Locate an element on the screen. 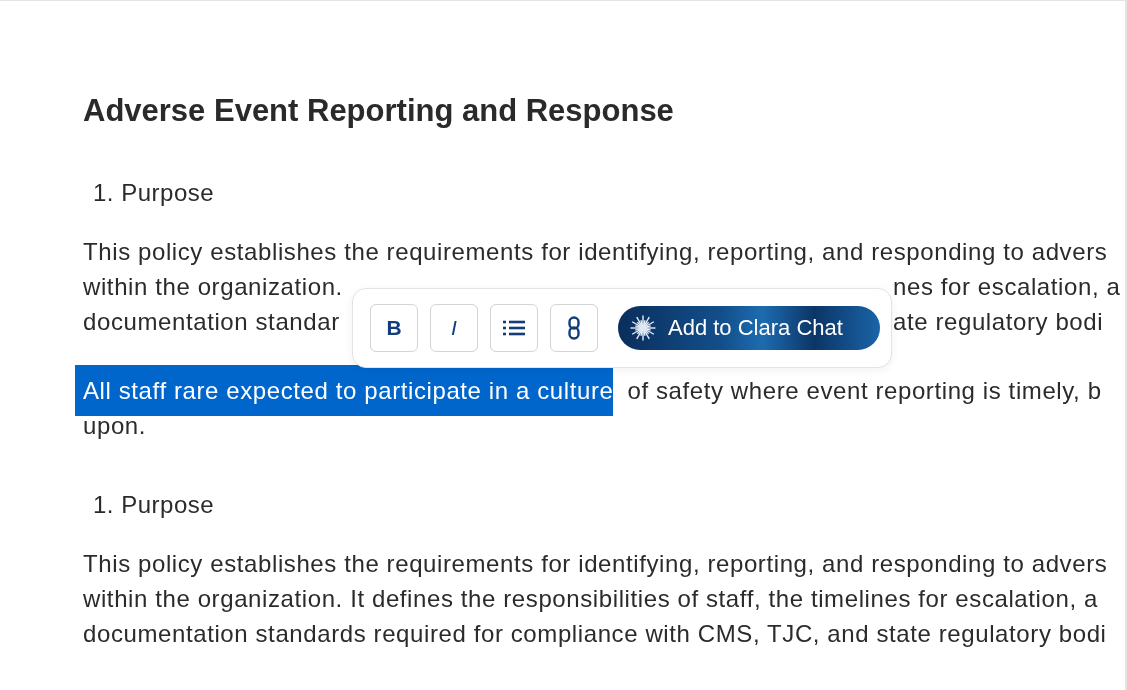  list-button is located at coordinates (514, 328).